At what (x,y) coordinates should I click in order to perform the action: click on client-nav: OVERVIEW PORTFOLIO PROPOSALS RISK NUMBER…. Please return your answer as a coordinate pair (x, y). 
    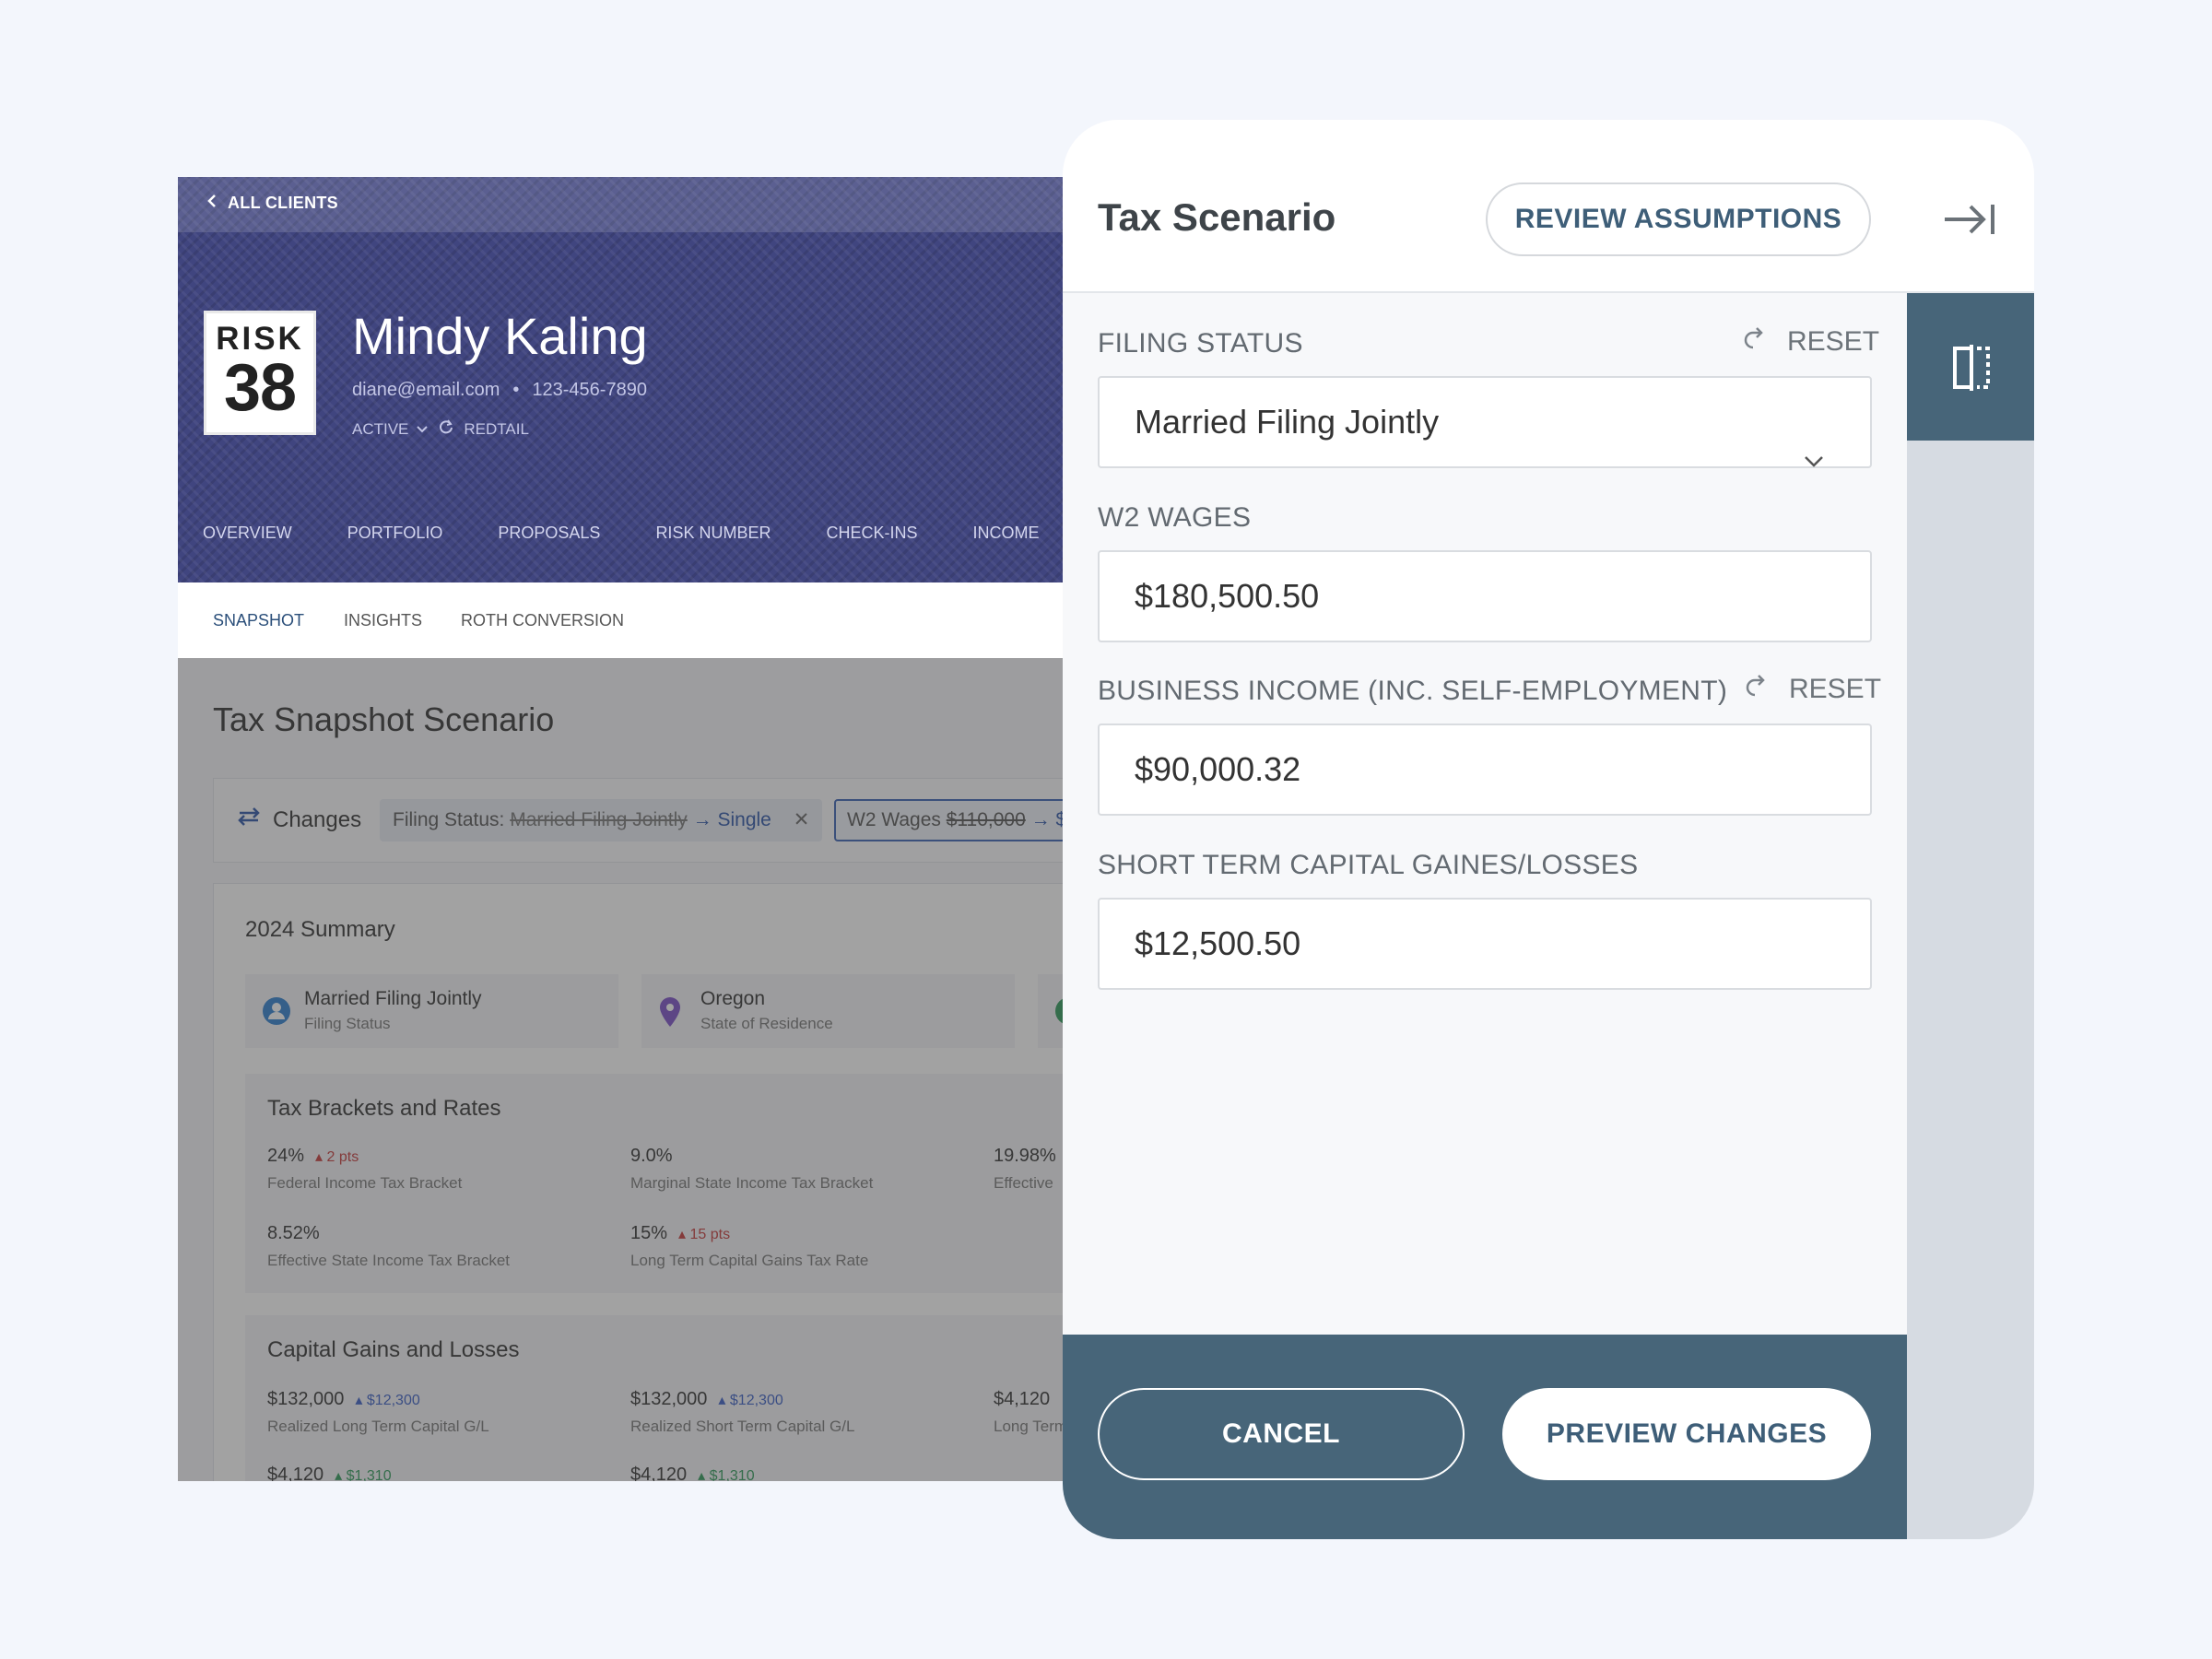
    Looking at the image, I should click on (651, 533).